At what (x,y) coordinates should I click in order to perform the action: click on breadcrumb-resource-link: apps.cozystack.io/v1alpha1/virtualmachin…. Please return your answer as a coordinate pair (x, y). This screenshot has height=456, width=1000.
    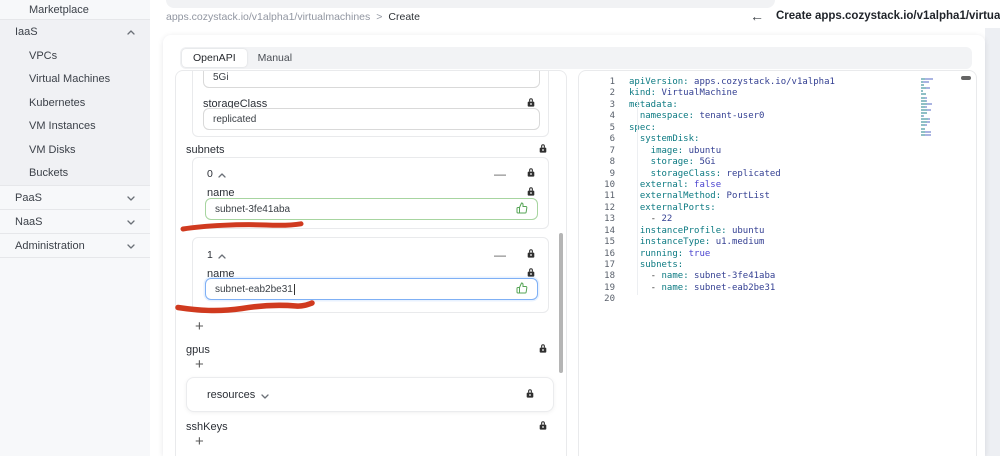
    Looking at the image, I should click on (268, 17).